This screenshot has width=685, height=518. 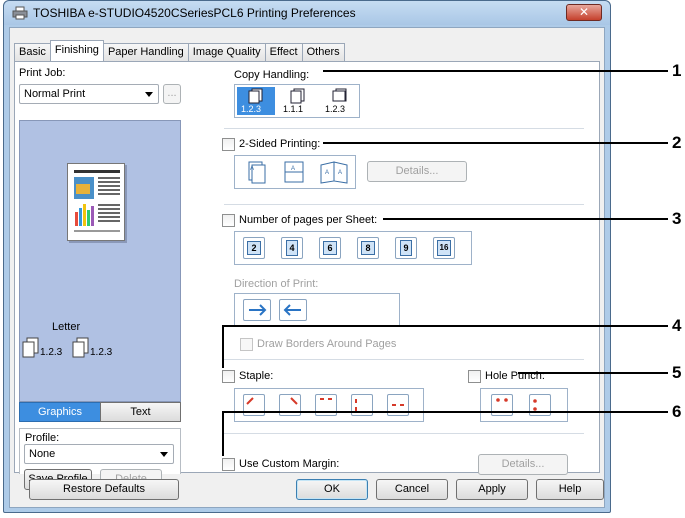 What do you see at coordinates (524, 405) in the screenshot?
I see `hole-punch-options` at bounding box center [524, 405].